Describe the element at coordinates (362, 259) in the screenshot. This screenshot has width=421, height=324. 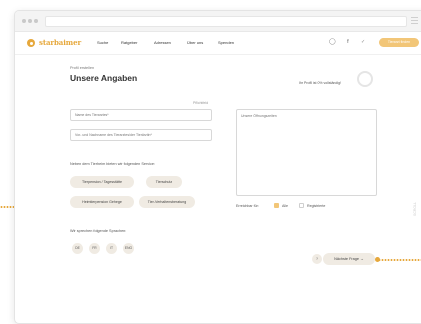
I see `arrow-right-icon: →` at that location.